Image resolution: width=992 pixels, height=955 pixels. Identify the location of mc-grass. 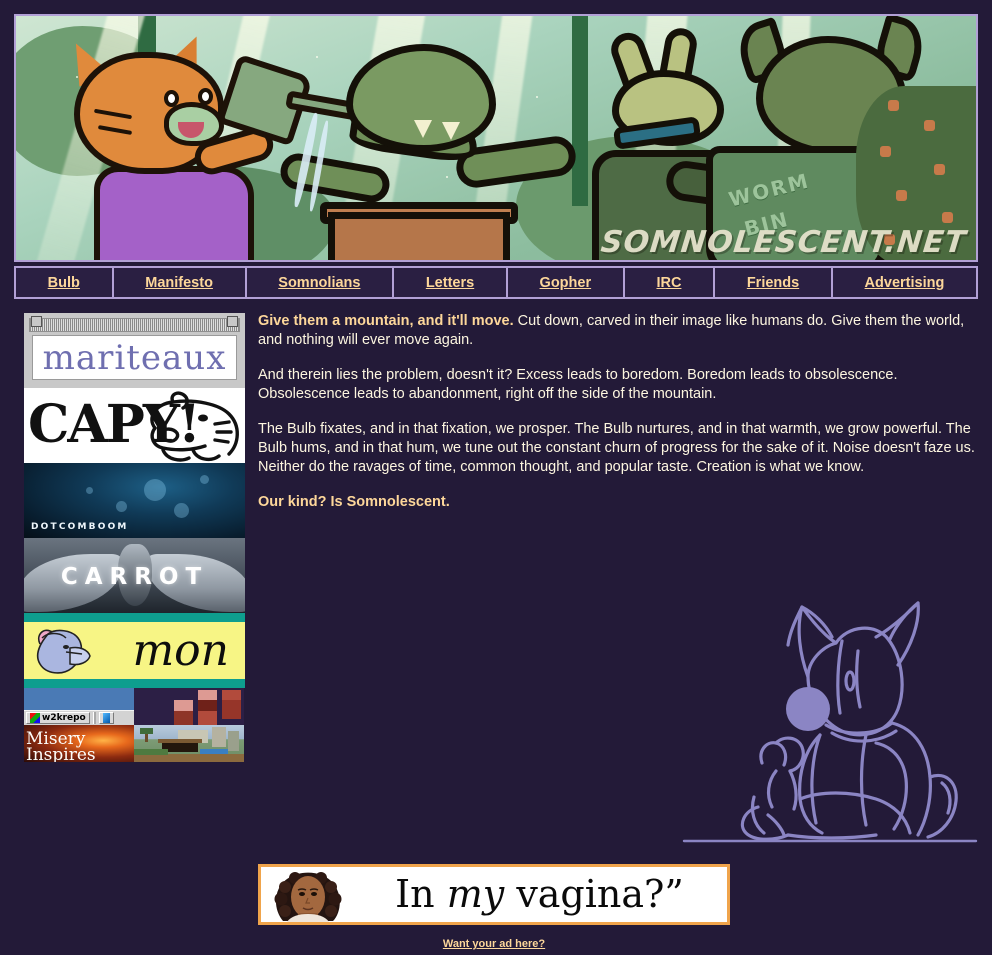
(151, 752).